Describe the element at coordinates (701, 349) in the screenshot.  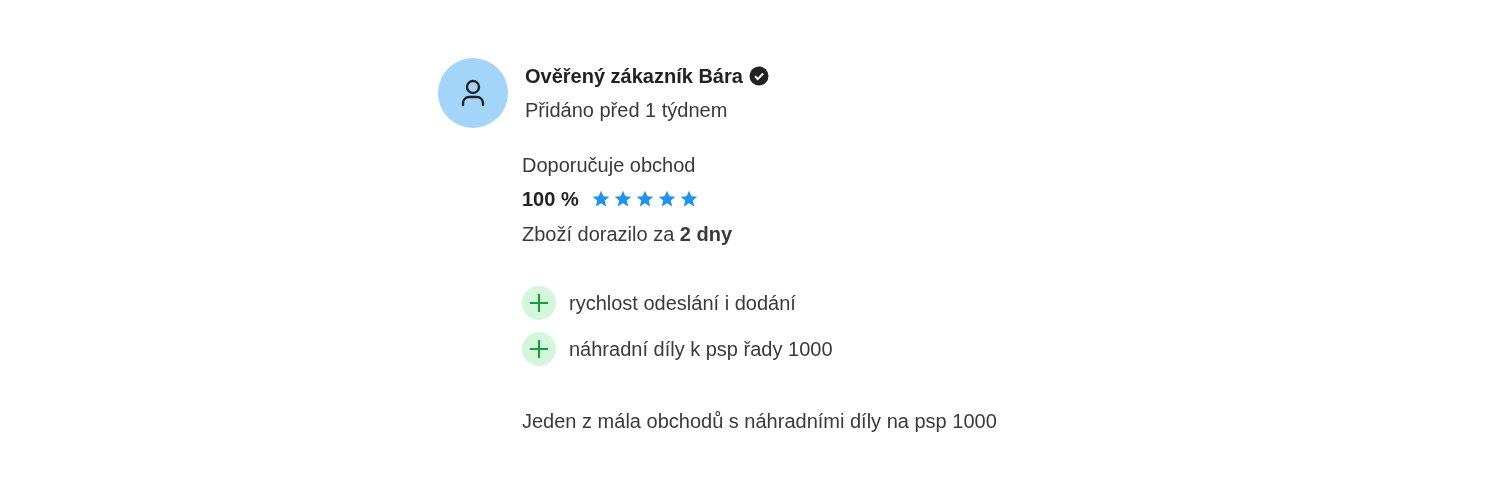
I see `review-point: náhradní díly k psp řady 1000` at that location.